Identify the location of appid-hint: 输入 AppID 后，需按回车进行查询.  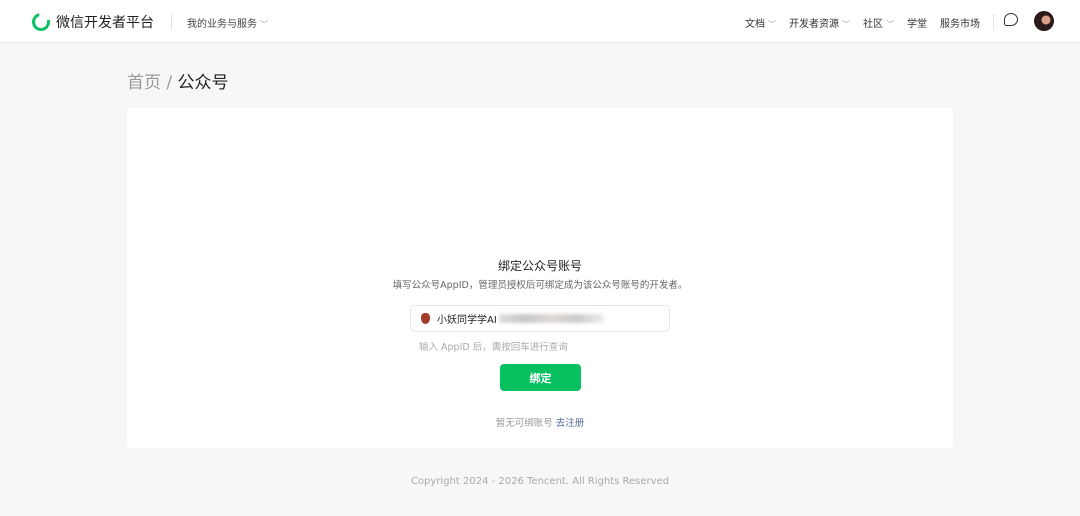
(493, 347).